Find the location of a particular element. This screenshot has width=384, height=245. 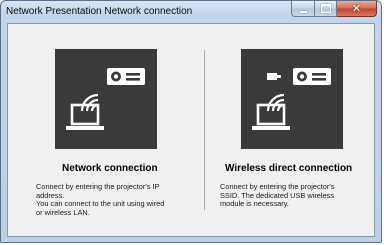

maximize-icon is located at coordinates (325, 8).